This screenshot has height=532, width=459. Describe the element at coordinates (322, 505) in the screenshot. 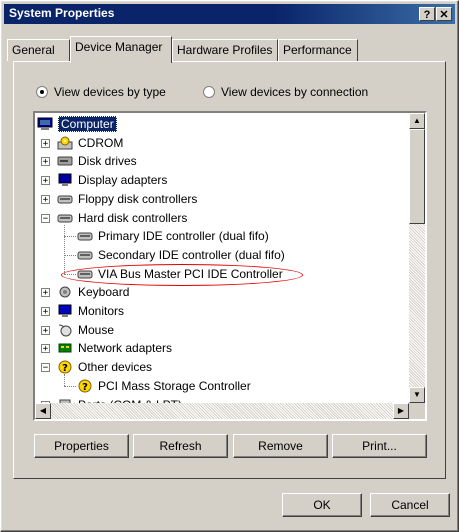

I see `ok-button: OK` at that location.